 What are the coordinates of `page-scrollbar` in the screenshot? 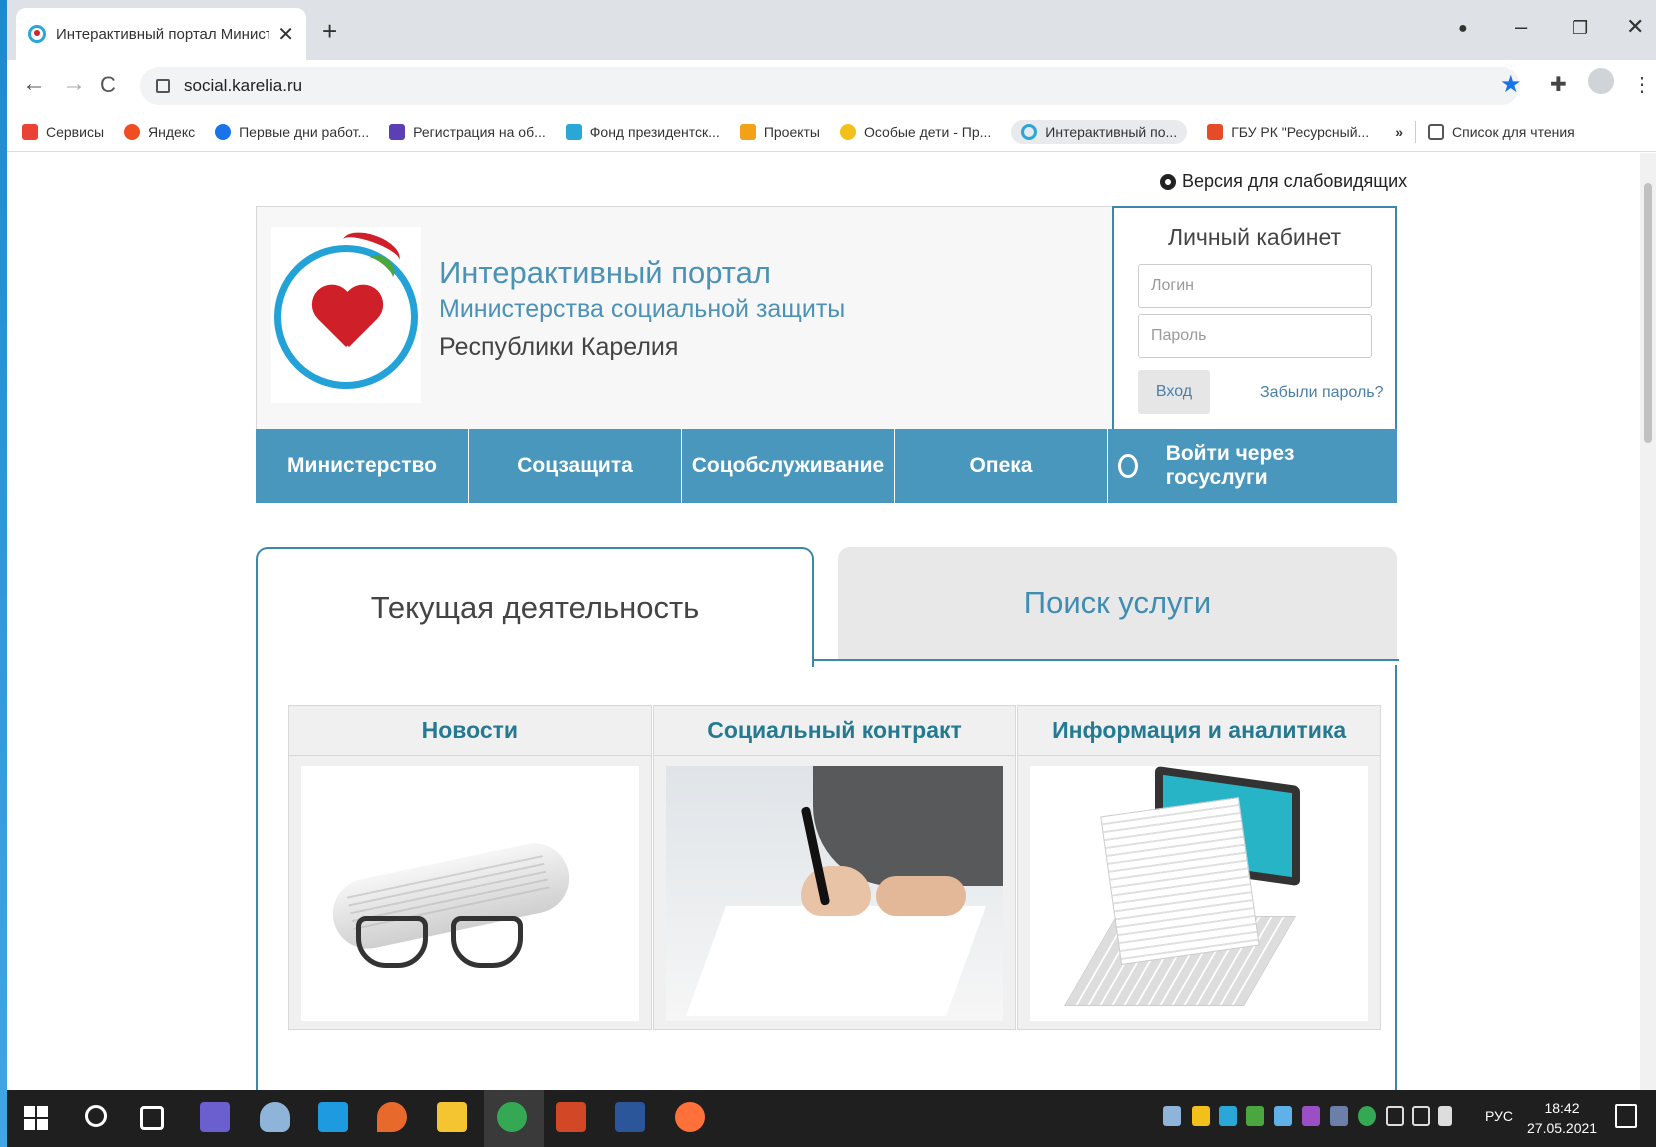 It's located at (1648, 621).